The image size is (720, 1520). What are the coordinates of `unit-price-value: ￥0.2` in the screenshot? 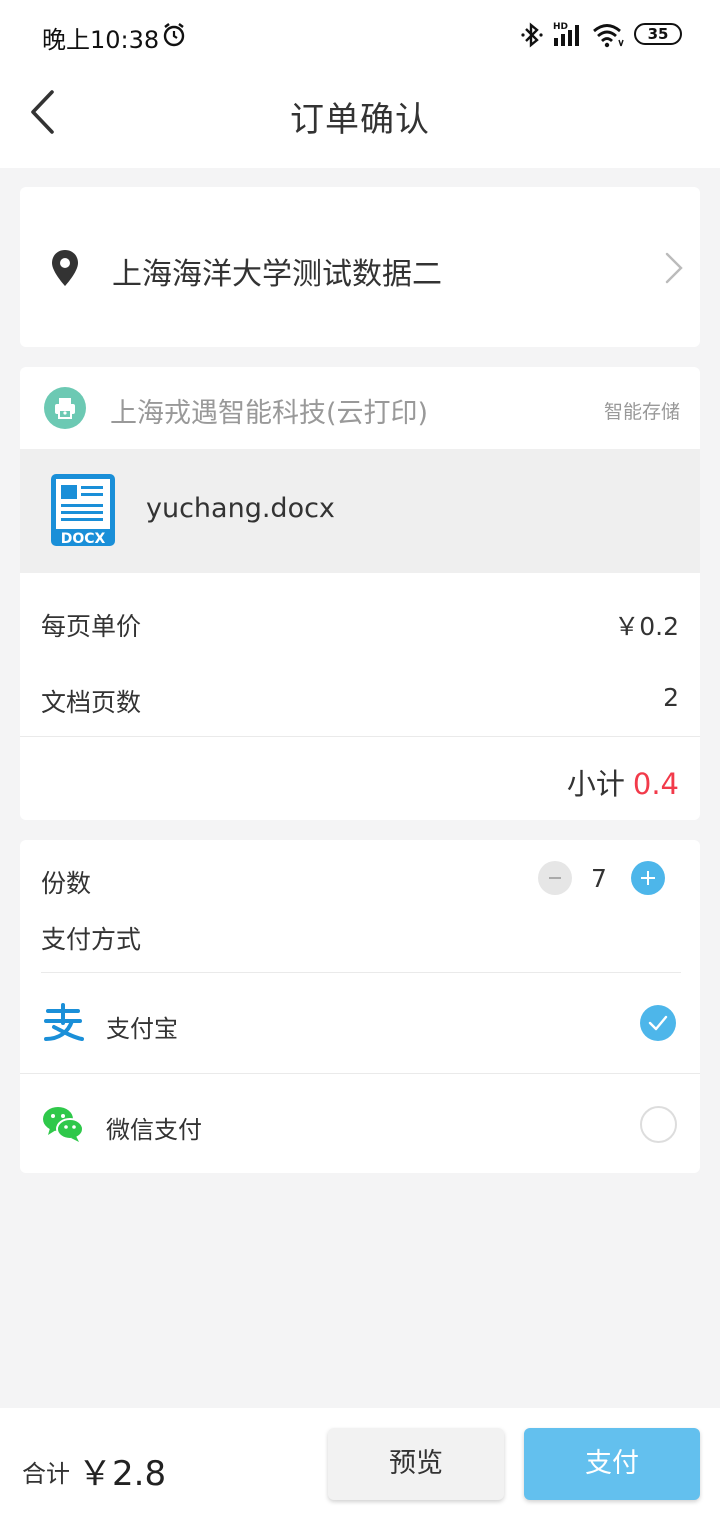 It's located at (646, 626).